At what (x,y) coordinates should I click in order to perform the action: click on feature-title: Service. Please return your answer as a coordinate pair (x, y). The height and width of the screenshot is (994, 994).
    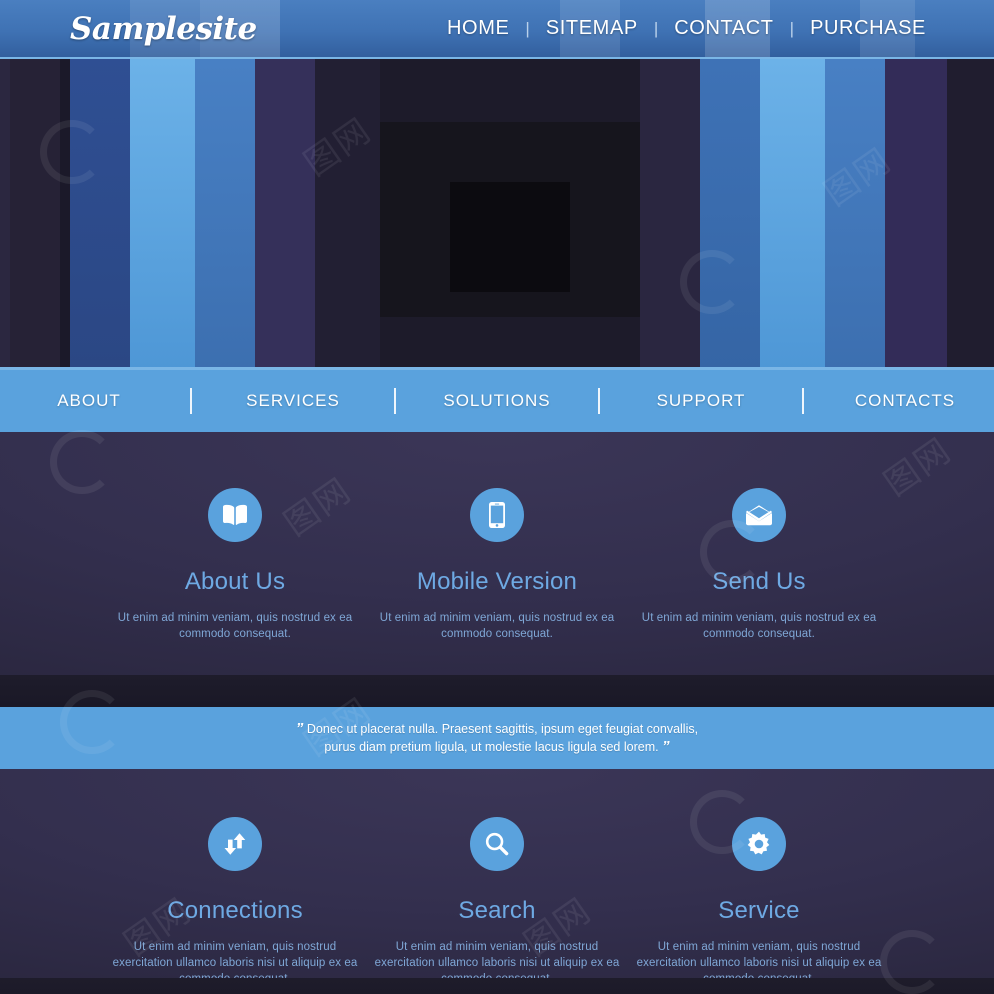
    Looking at the image, I should click on (759, 910).